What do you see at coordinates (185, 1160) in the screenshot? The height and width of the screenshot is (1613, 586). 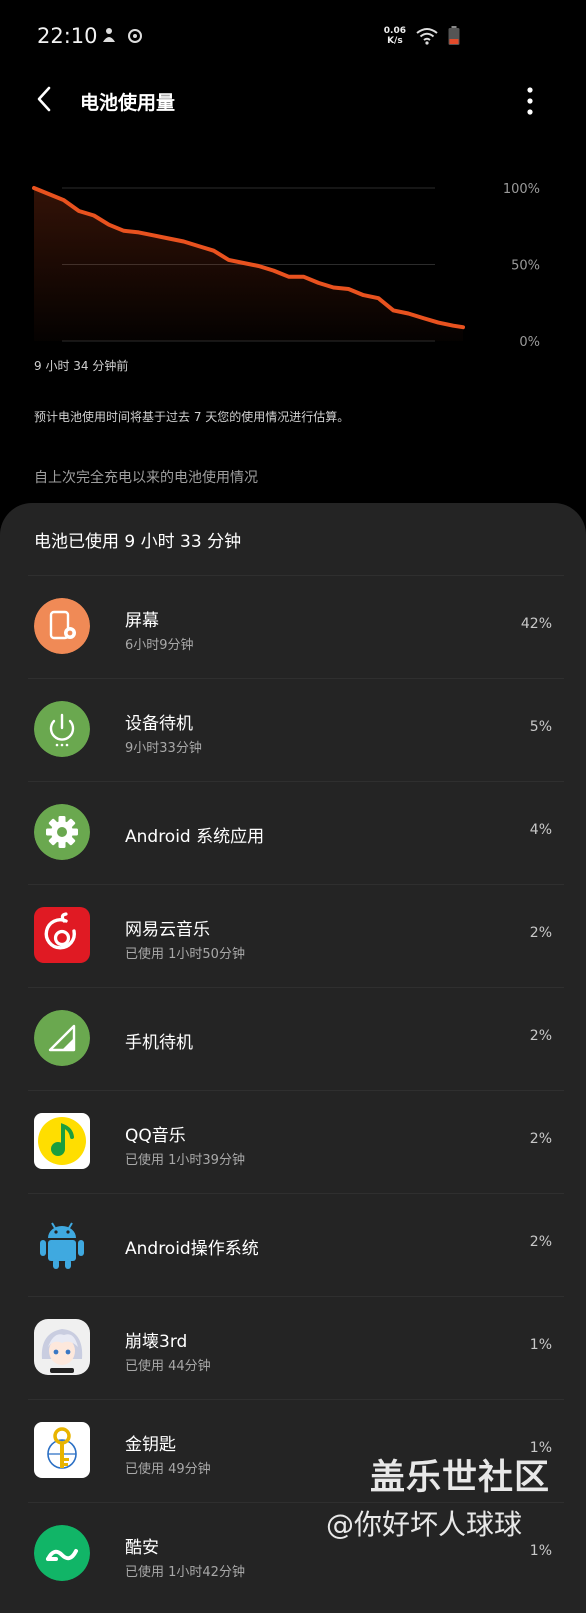 I see `app-usage-time: 已使用 1小时39分钟` at bounding box center [185, 1160].